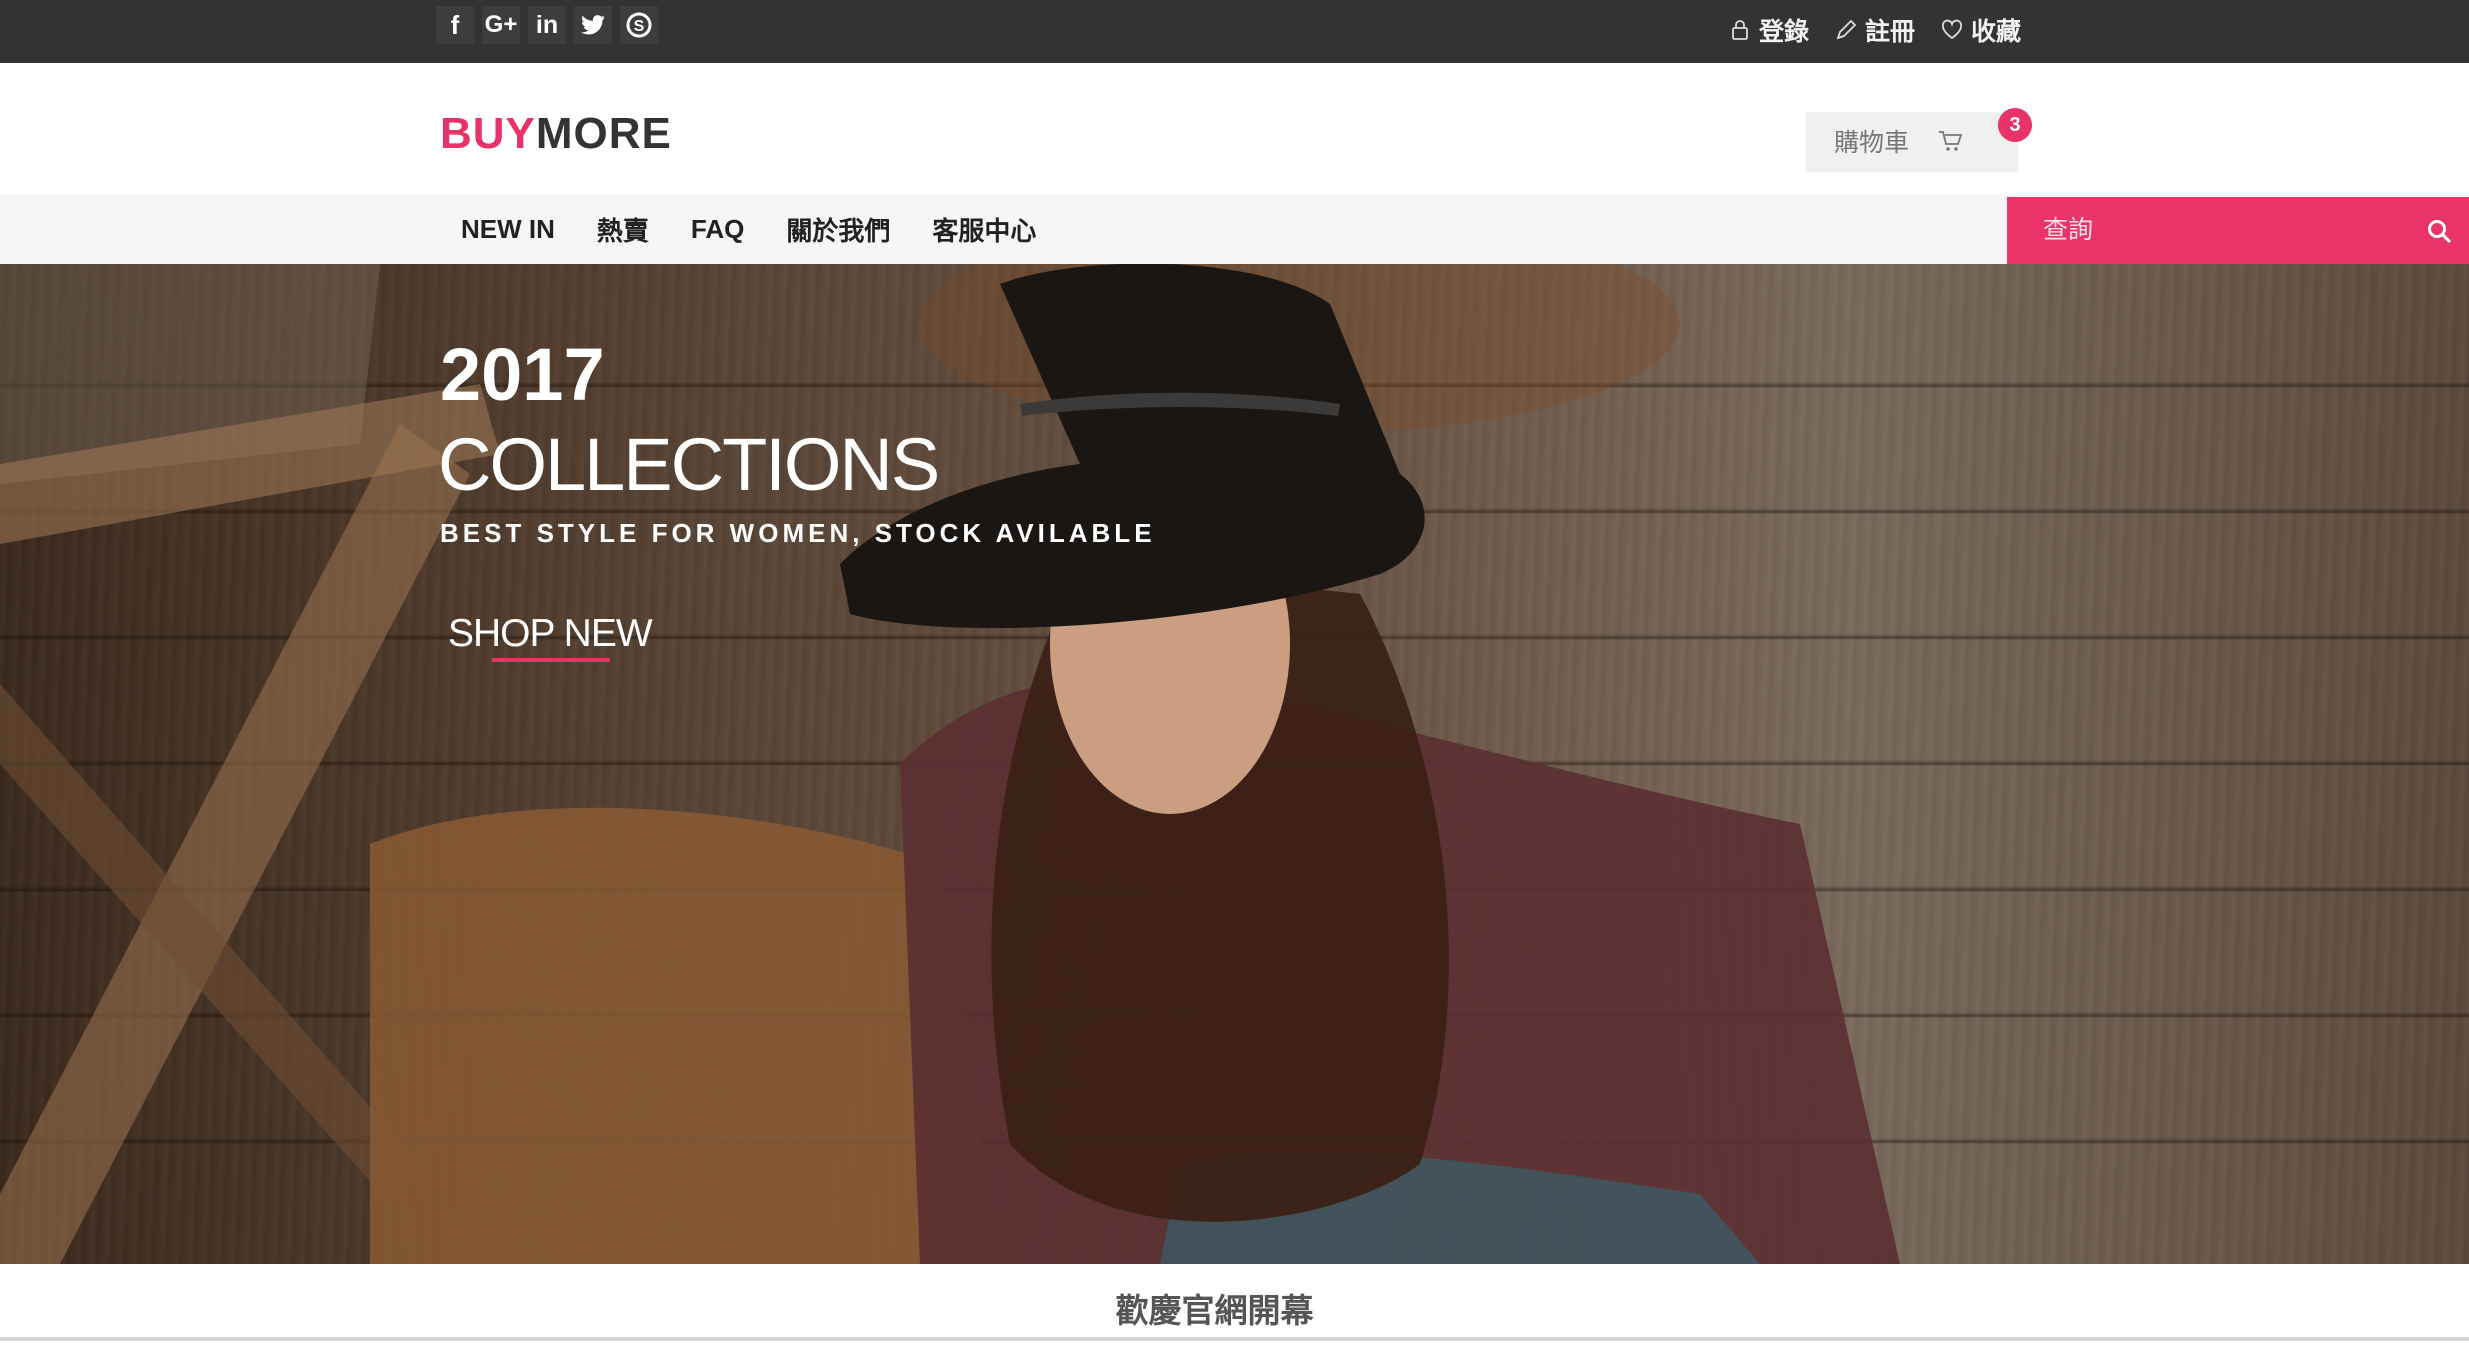 The height and width of the screenshot is (1345, 2469). I want to click on search-icon, so click(2439, 231).